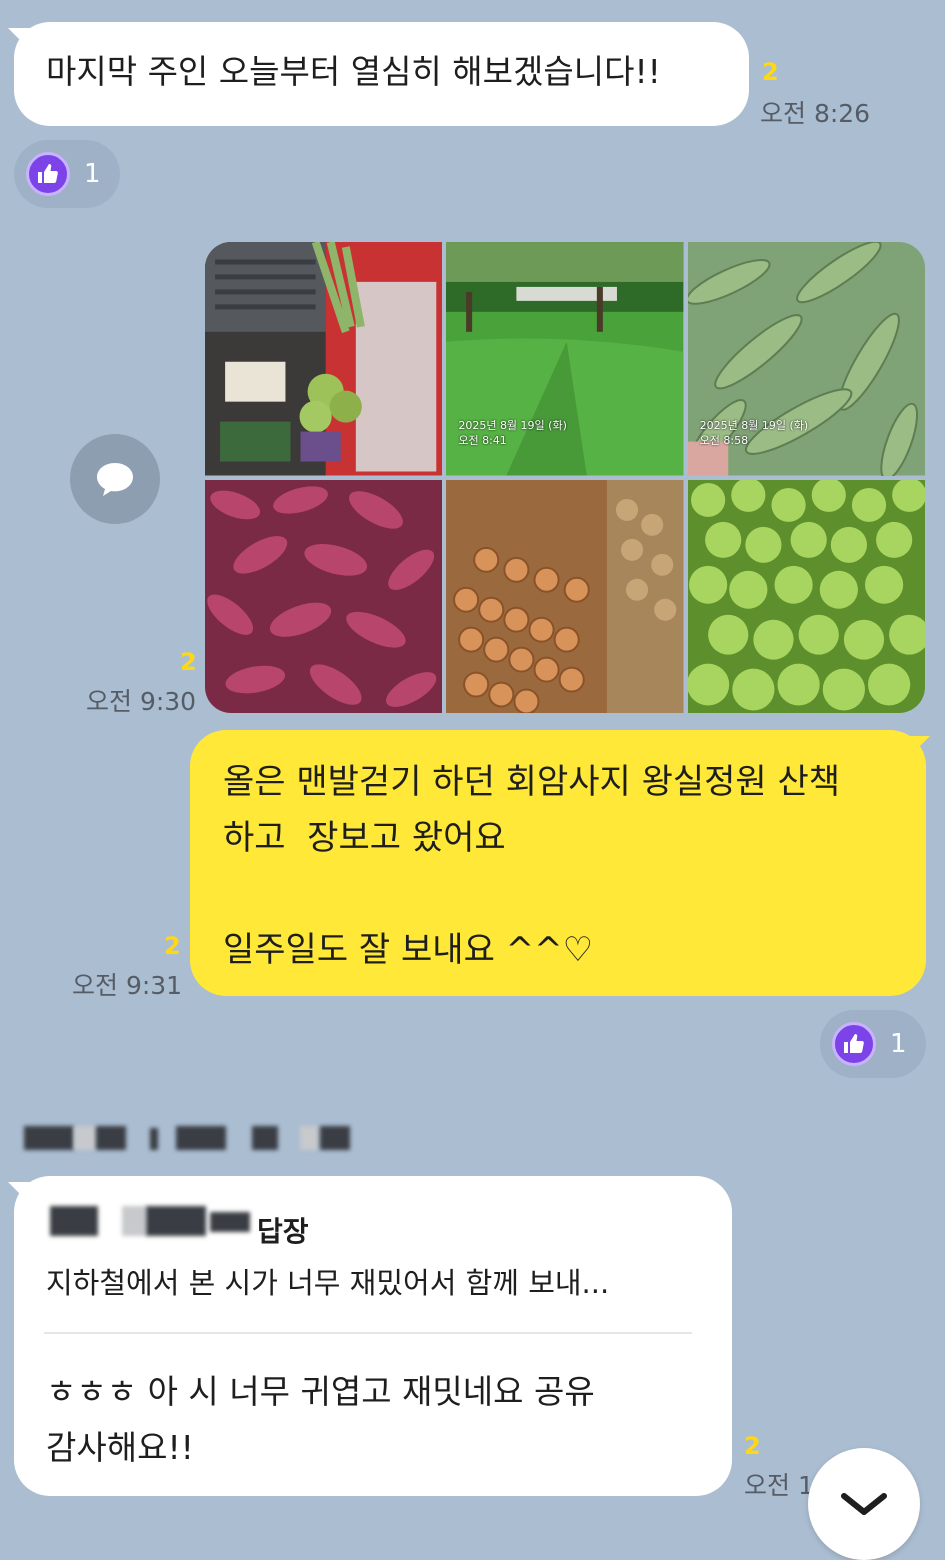 The width and height of the screenshot is (945, 1560). I want to click on message-time: 오전 9:31, so click(127, 985).